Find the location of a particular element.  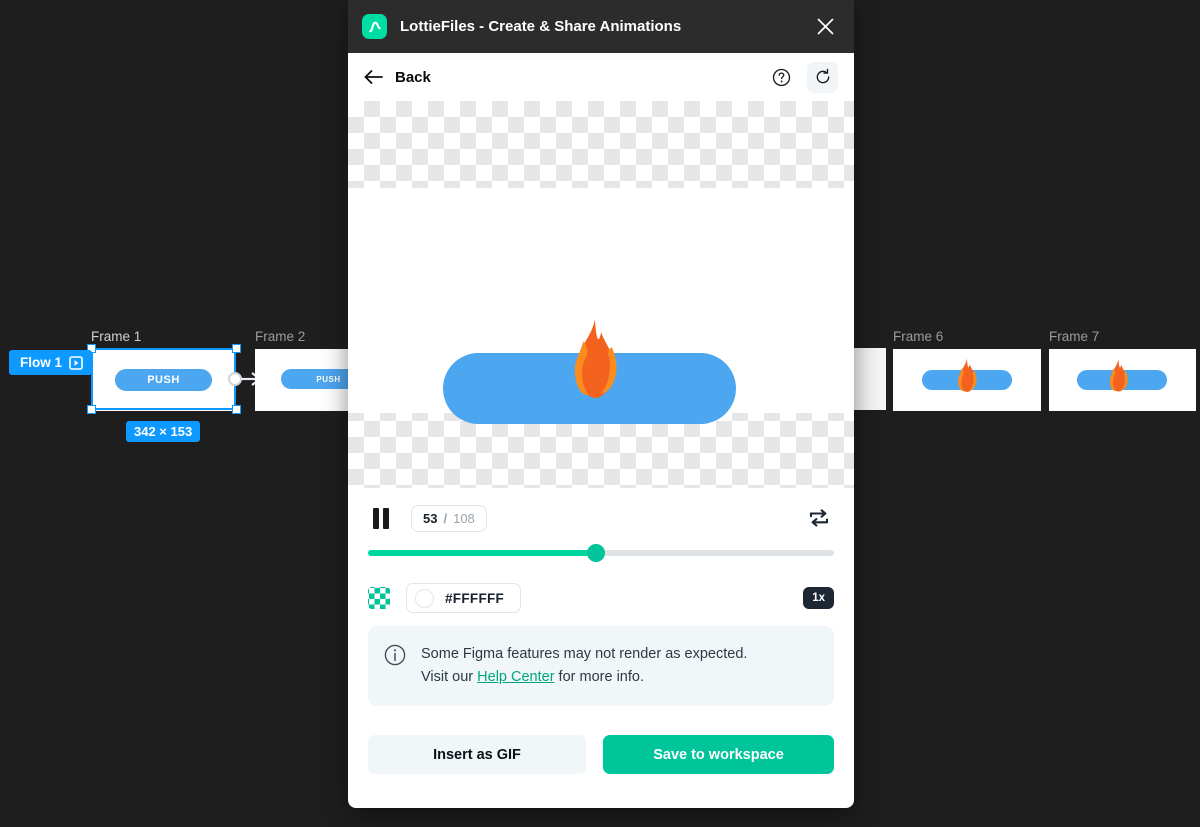

save-to-workspace-button: Save to workspace is located at coordinates (718, 754).